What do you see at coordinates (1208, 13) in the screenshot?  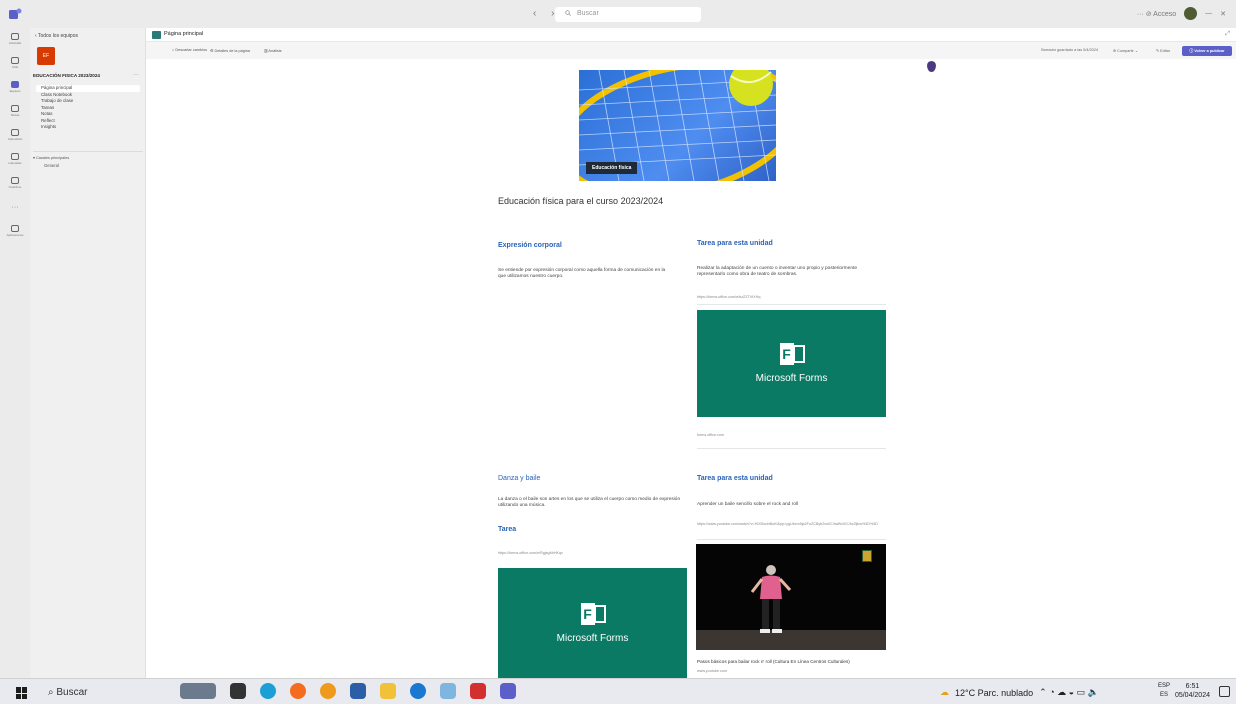 I see `minimize-icon: —` at bounding box center [1208, 13].